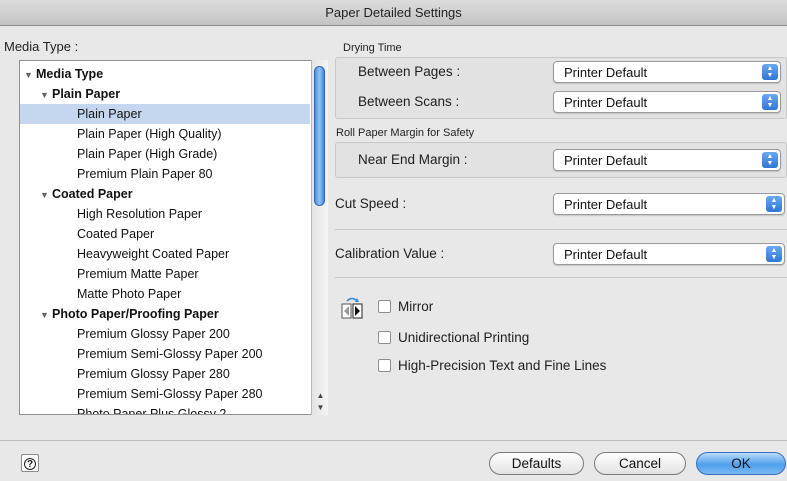 Image resolution: width=787 pixels, height=481 pixels. What do you see at coordinates (667, 160) in the screenshot?
I see `near-end-margin-select: Printer Default ▲ ▼` at bounding box center [667, 160].